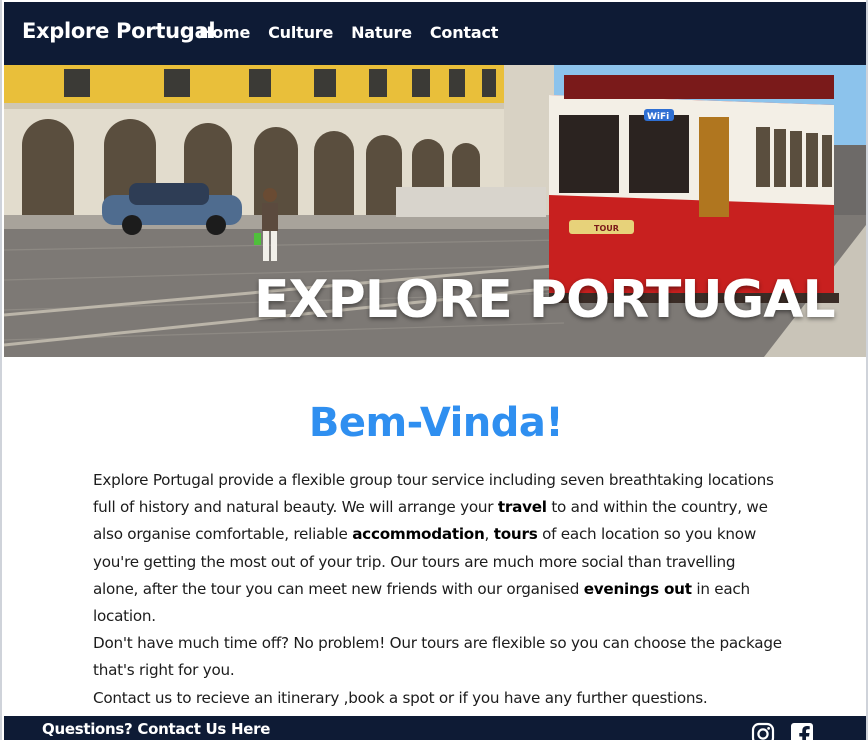  What do you see at coordinates (637, 588) in the screenshot?
I see `keyword-evenings-out: evenings out` at bounding box center [637, 588].